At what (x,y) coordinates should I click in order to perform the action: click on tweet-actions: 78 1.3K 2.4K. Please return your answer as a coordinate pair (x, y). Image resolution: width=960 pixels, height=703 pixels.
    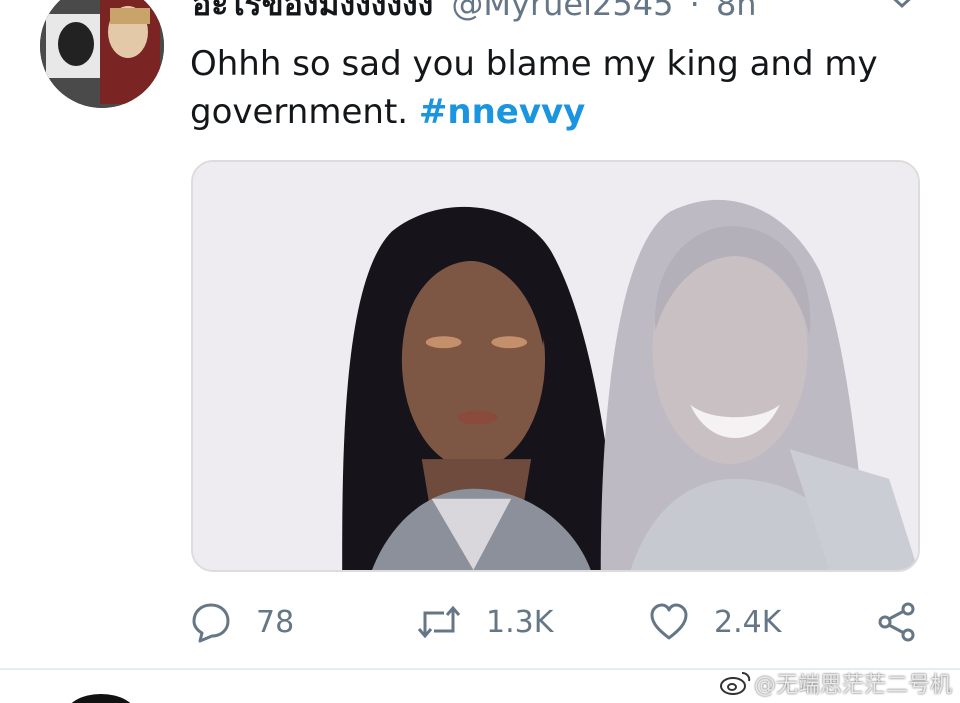
    Looking at the image, I should click on (480, 622).